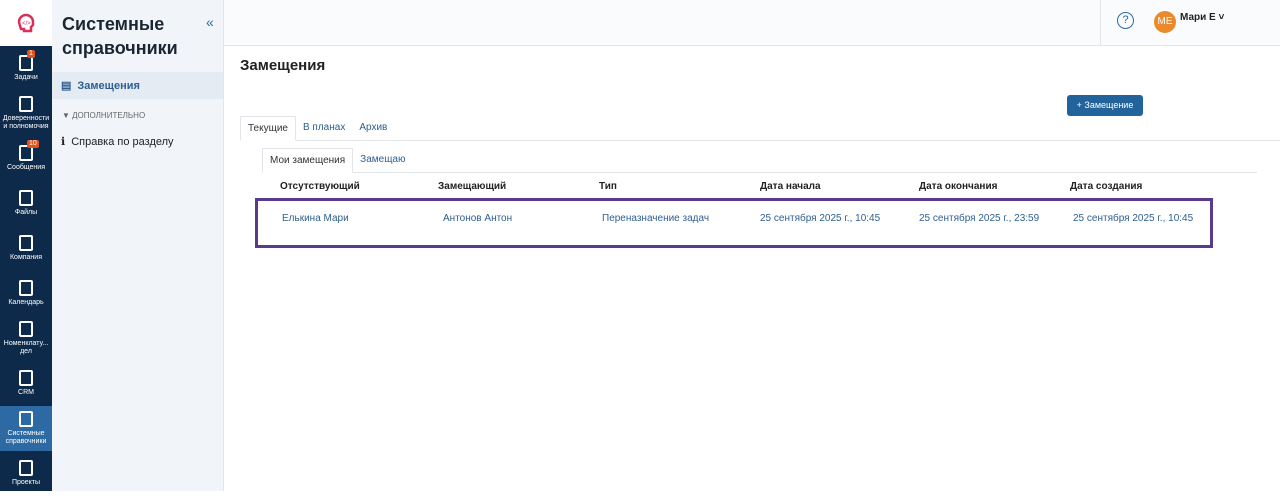 Image resolution: width=1280 pixels, height=496 pixels. I want to click on sidebar-item-label: Справка по разделу, so click(122, 141).